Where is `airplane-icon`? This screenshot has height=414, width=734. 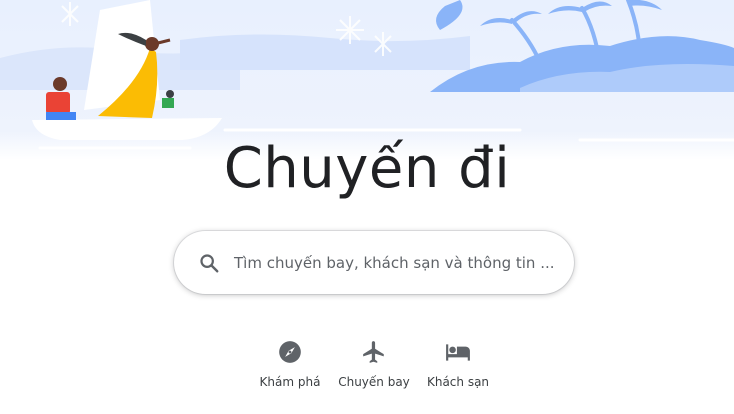
airplane-icon is located at coordinates (373, 352).